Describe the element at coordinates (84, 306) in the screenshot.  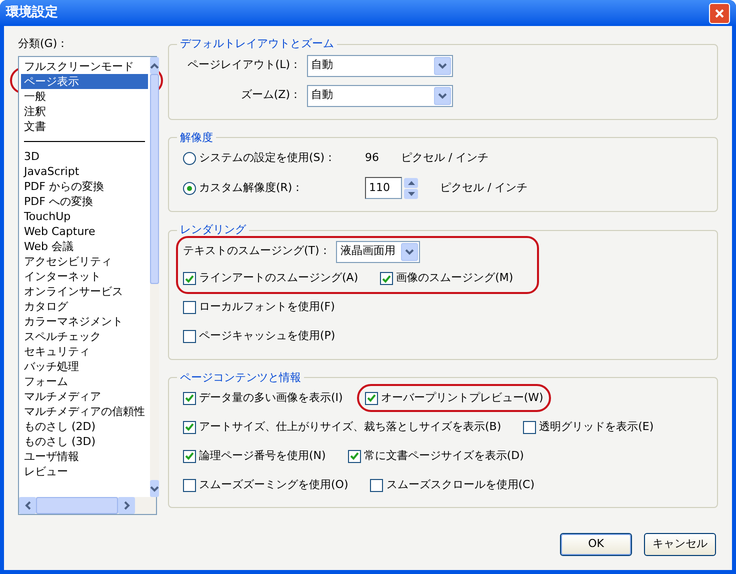
I see `list-item: カタログ` at that location.